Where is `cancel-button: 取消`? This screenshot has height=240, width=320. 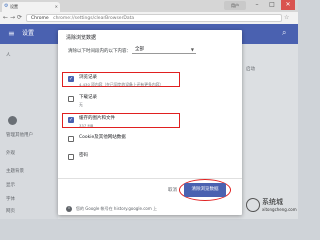 cancel-button: 取消 is located at coordinates (172, 191).